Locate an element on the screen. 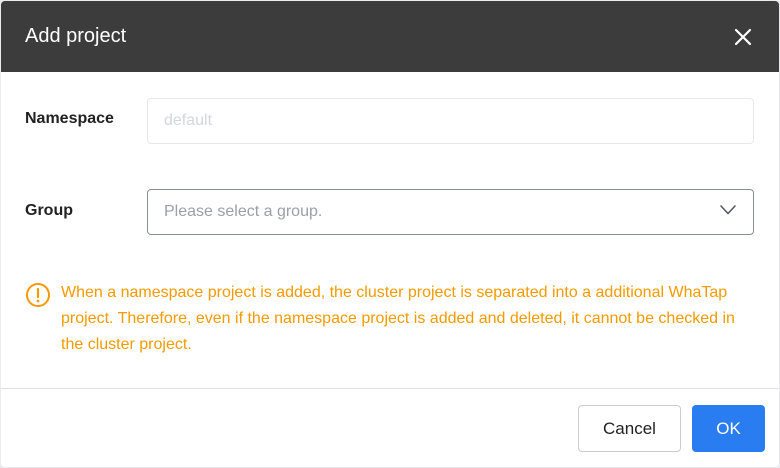 This screenshot has width=780, height=468. close-icon is located at coordinates (743, 37).